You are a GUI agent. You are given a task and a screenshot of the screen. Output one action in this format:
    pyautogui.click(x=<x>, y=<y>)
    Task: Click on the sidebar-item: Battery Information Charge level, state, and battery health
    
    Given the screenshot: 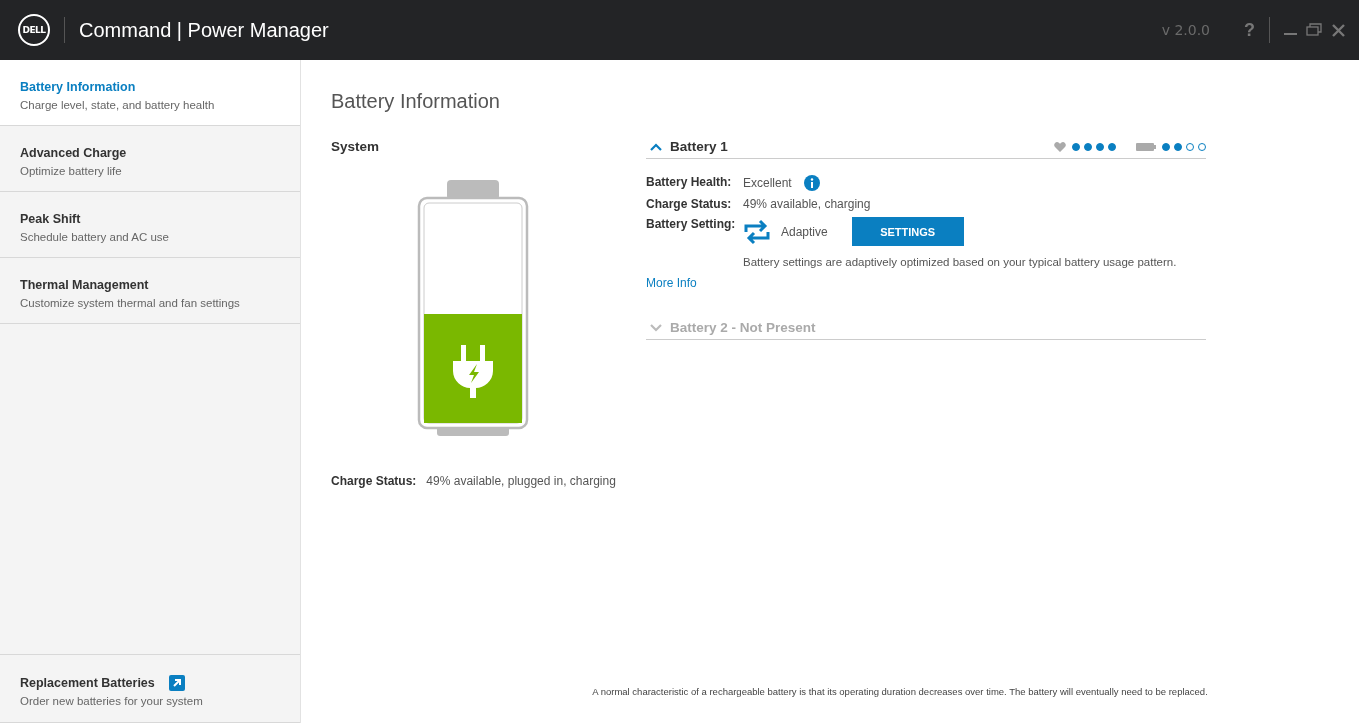 What is the action you would take?
    pyautogui.click(x=150, y=93)
    